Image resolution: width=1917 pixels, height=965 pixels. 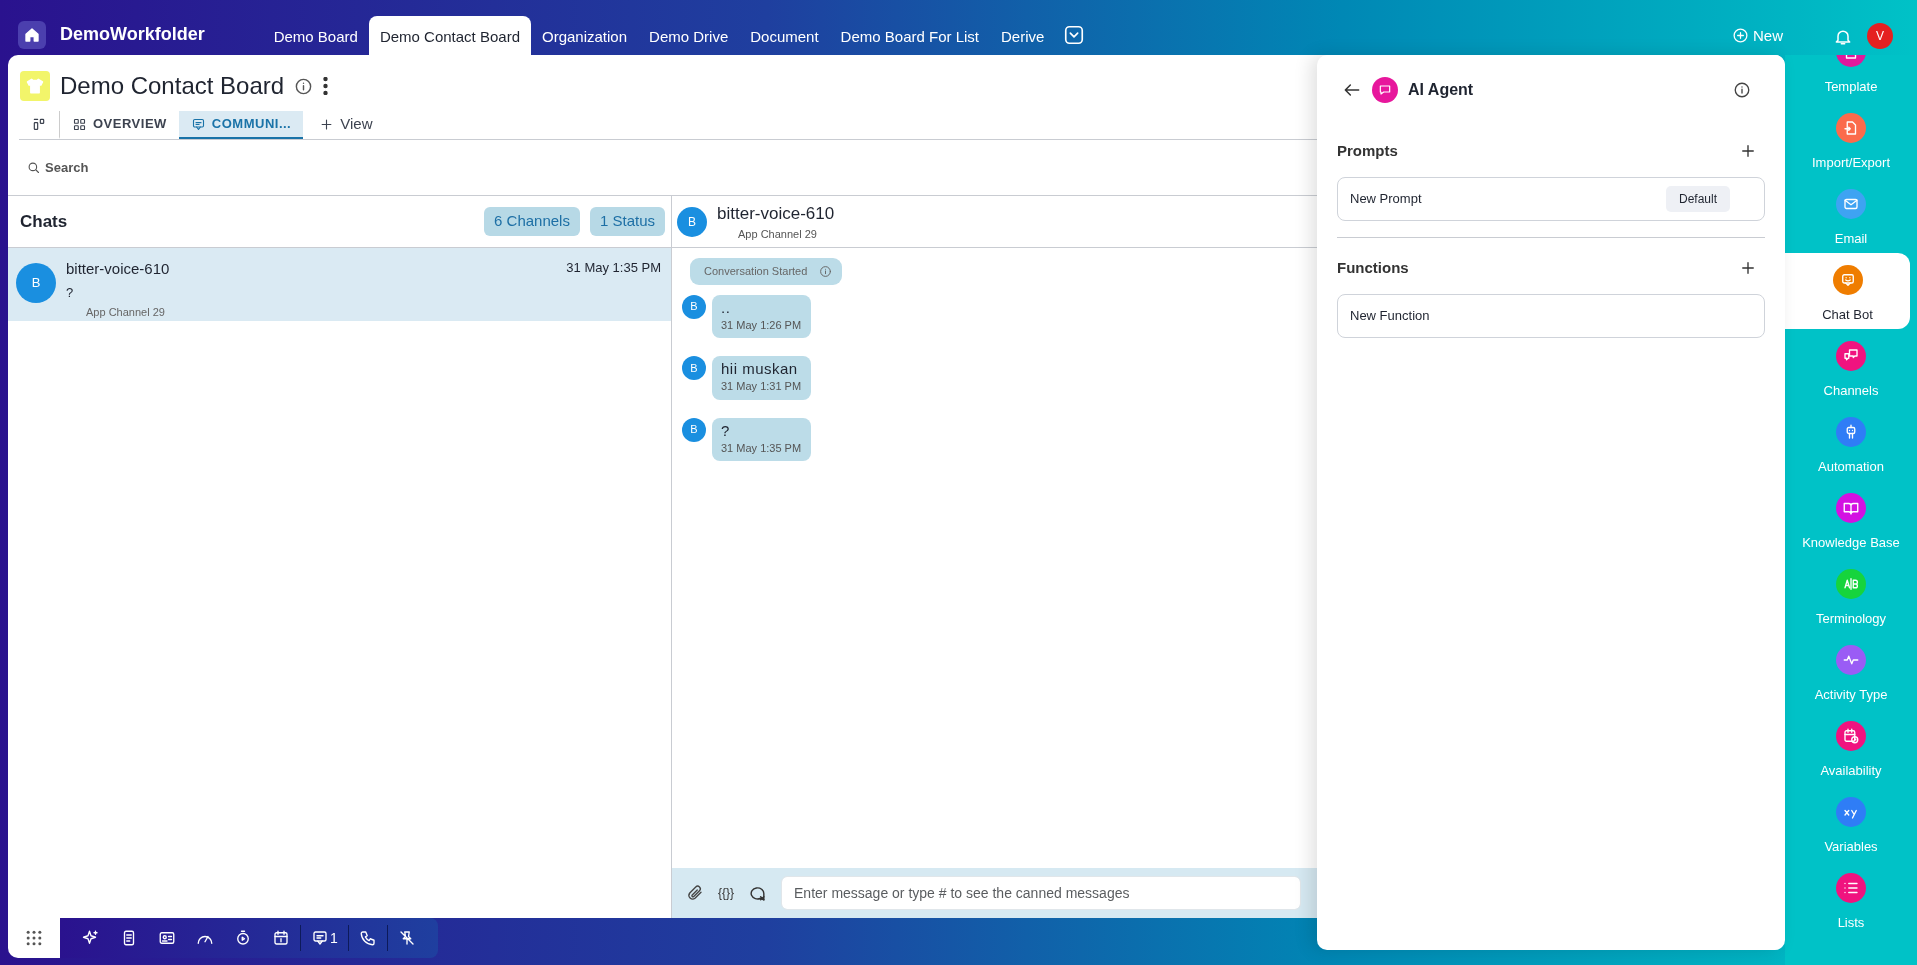 What do you see at coordinates (1551, 316) in the screenshot?
I see `list-item: New Function` at bounding box center [1551, 316].